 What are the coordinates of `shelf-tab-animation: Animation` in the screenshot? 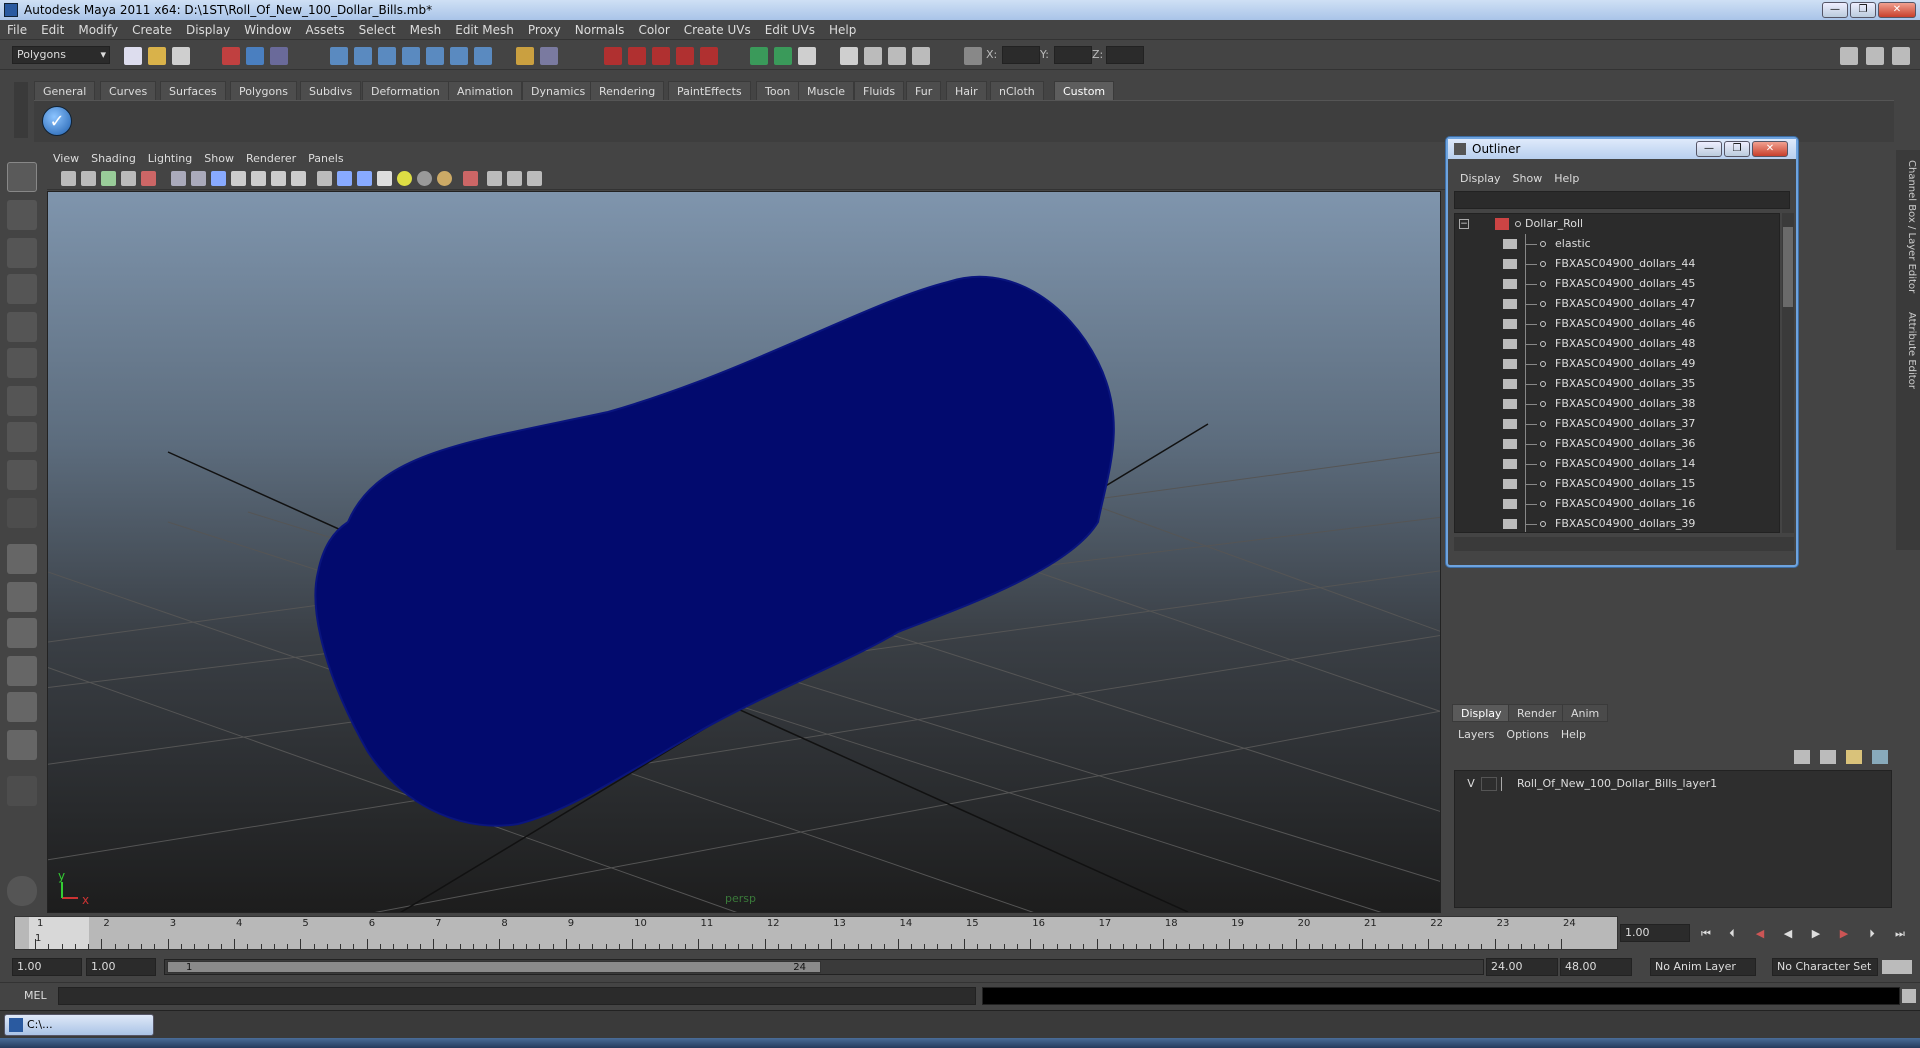 It's located at (485, 90).